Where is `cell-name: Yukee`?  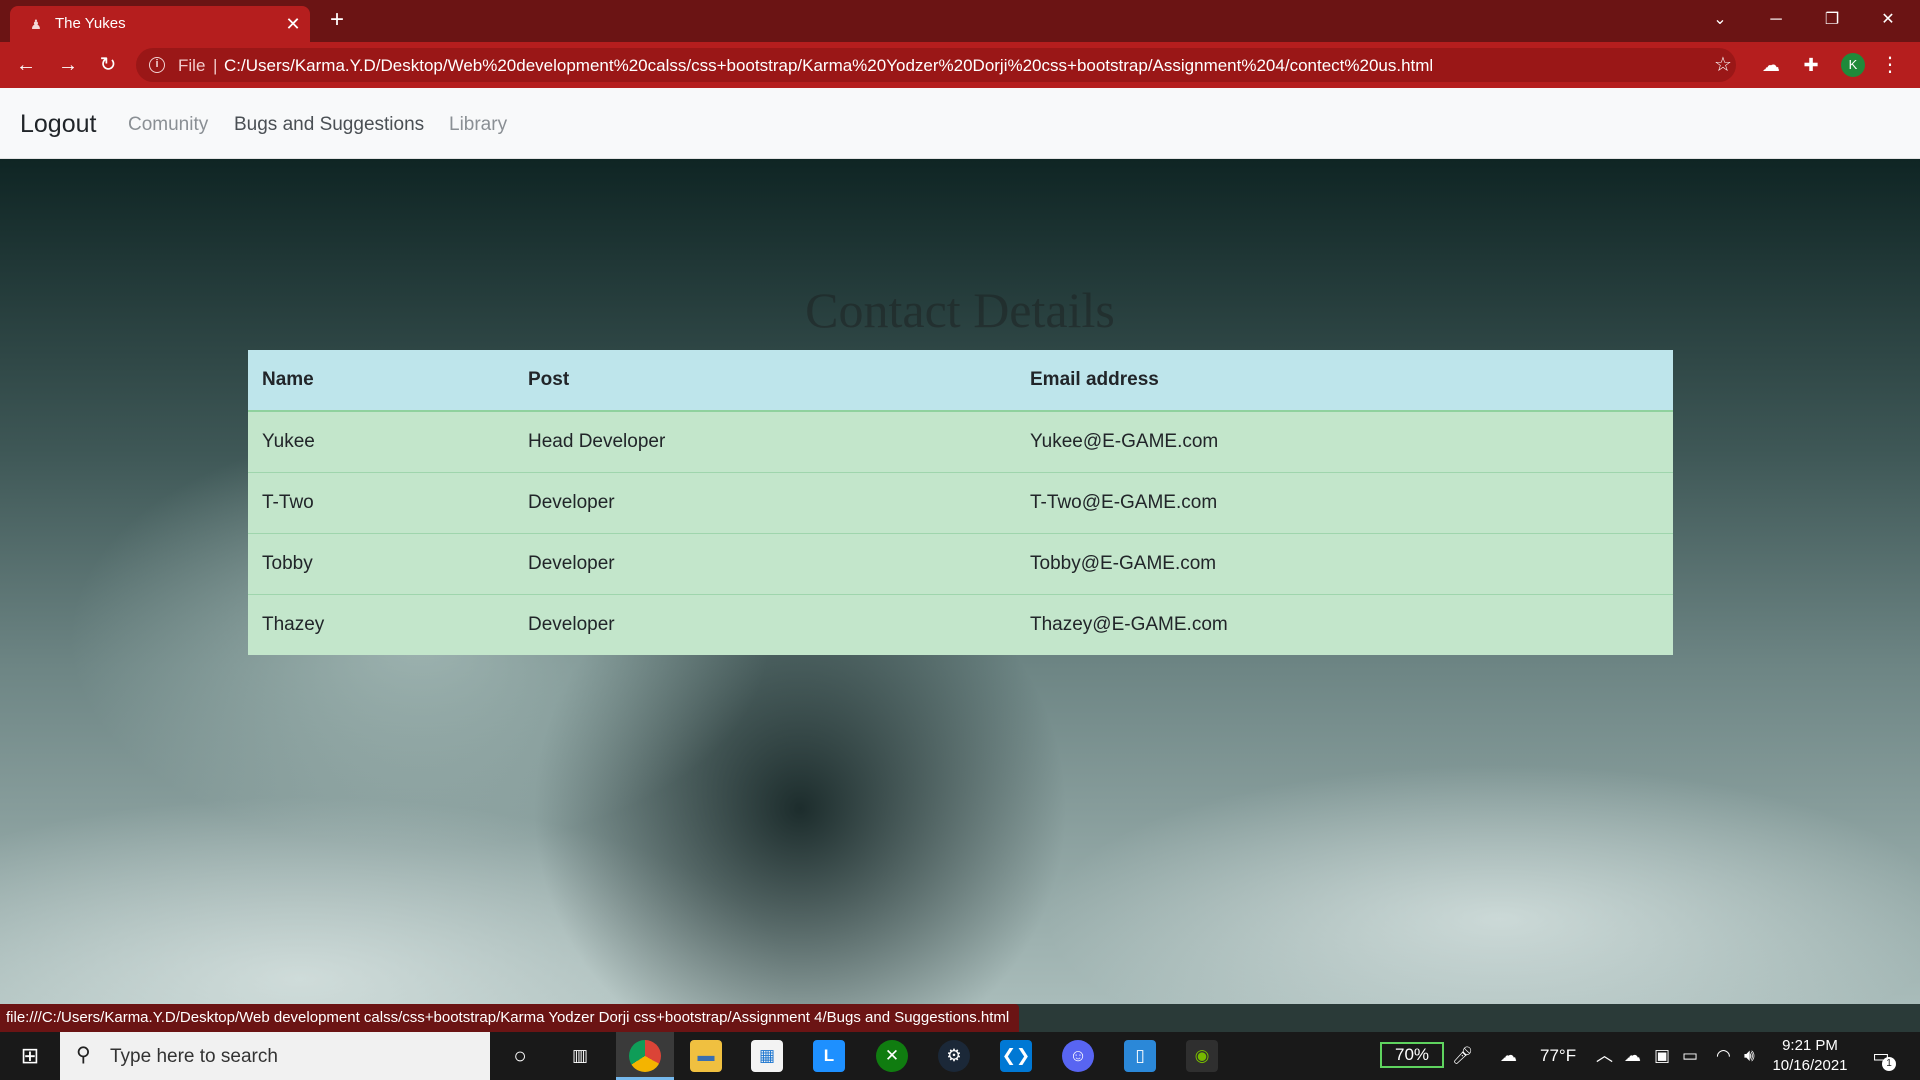 cell-name: Yukee is located at coordinates (381, 441).